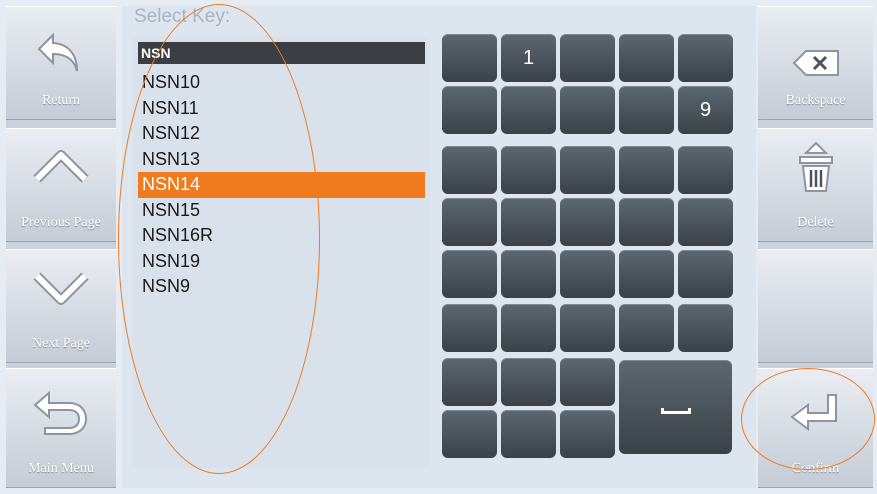  What do you see at coordinates (57, 52) in the screenshot?
I see `return-arrow-icon` at bounding box center [57, 52].